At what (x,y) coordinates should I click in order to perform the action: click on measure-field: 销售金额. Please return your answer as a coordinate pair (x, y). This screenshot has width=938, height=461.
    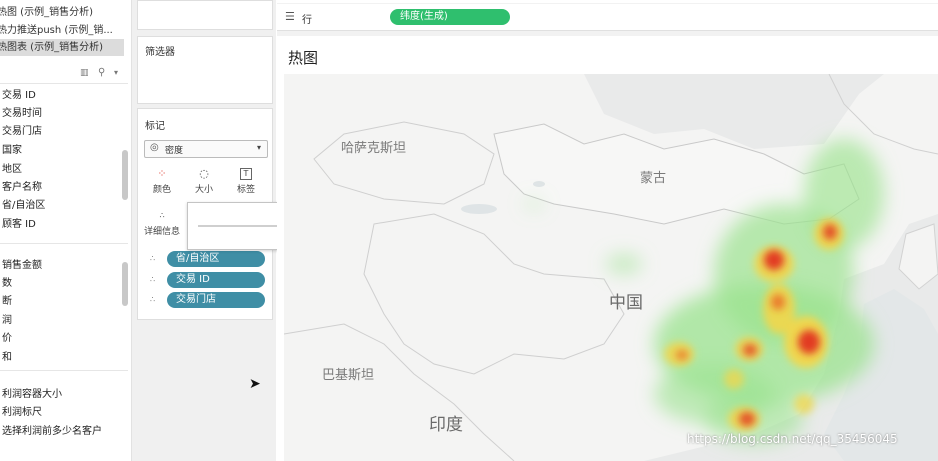
    Looking at the image, I should click on (22, 266).